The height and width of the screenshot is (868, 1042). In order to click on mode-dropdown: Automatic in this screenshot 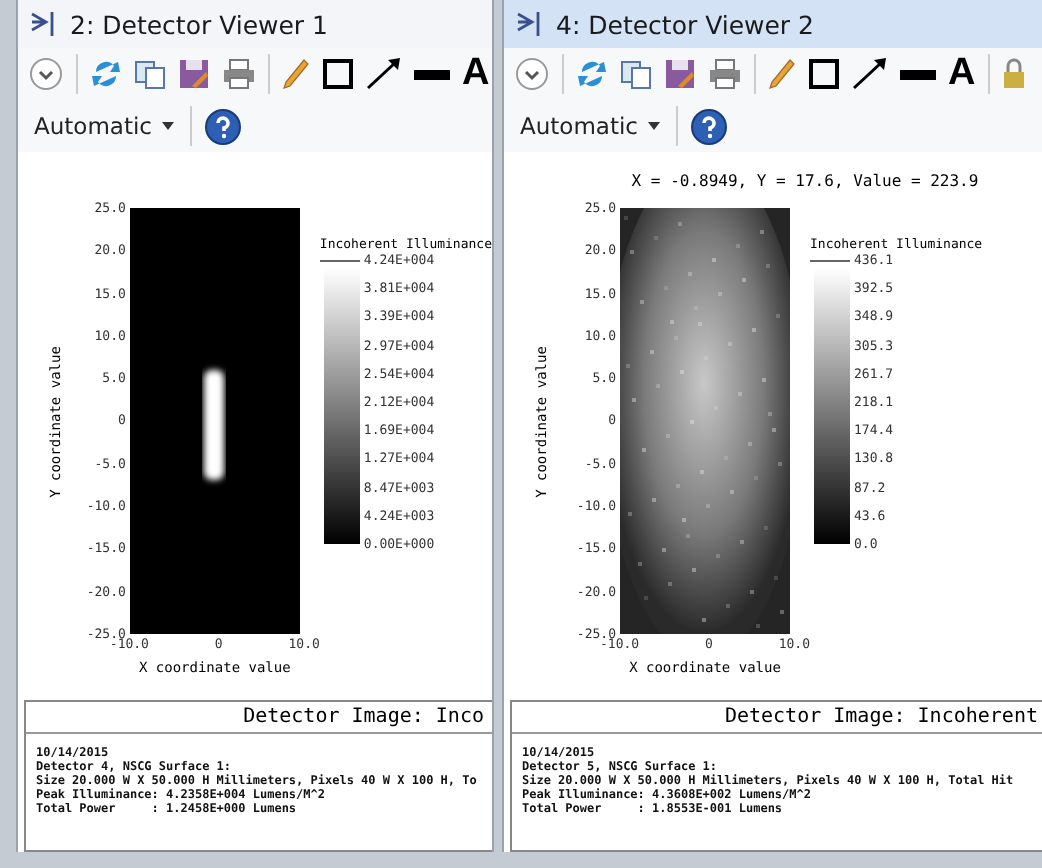, I will do `click(590, 126)`.